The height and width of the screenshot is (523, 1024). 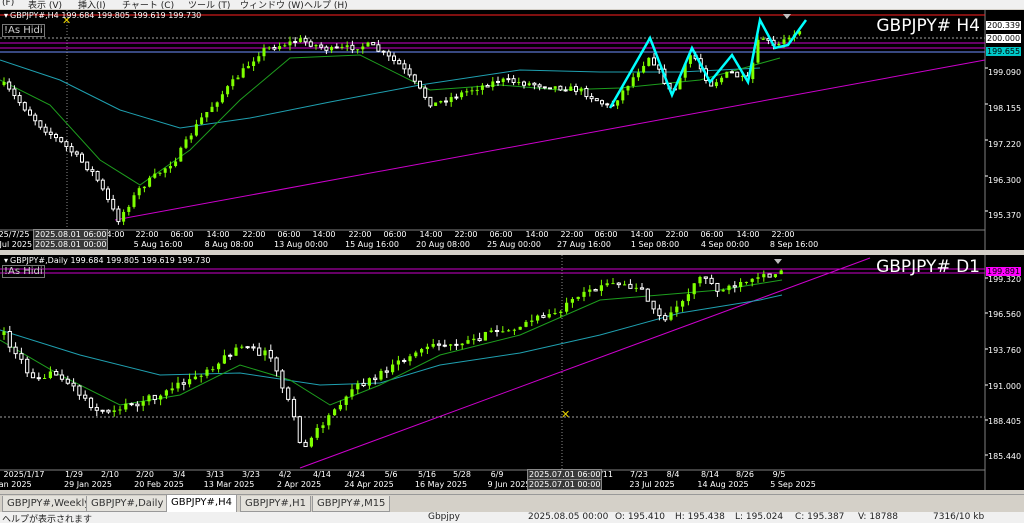 I want to click on tab-m15: GBPJPY#,M15, so click(x=351, y=504).